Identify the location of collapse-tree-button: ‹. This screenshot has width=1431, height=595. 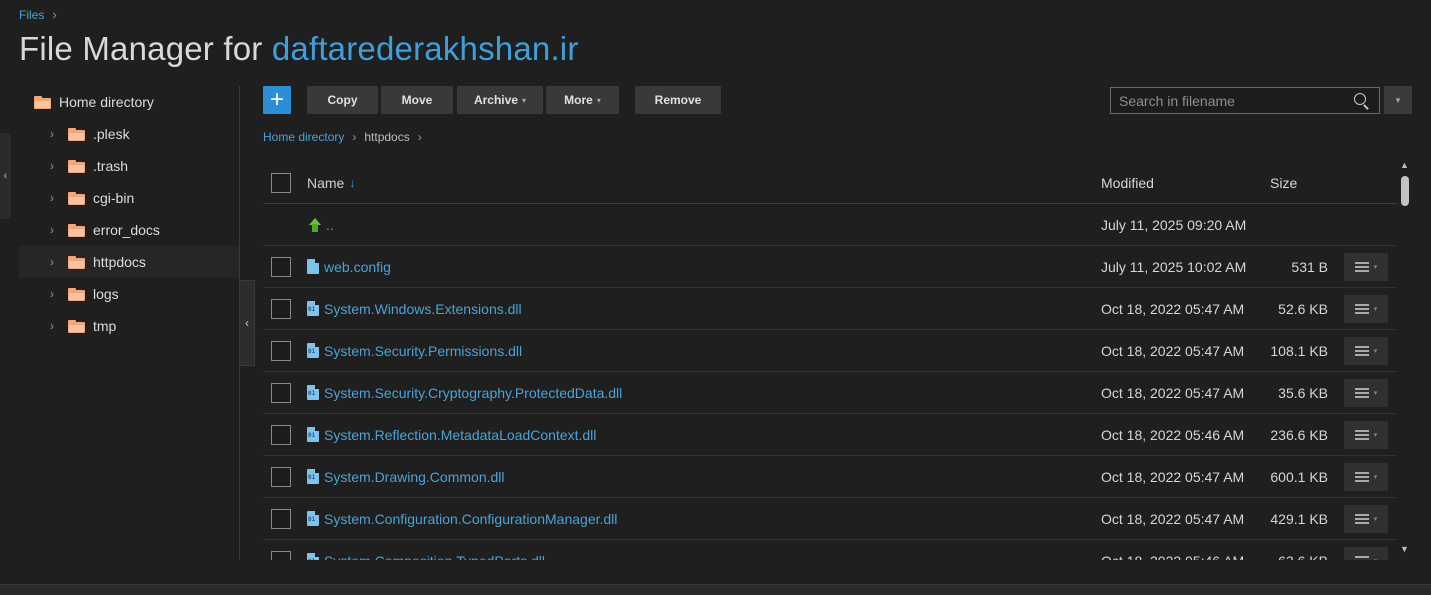
(247, 323).